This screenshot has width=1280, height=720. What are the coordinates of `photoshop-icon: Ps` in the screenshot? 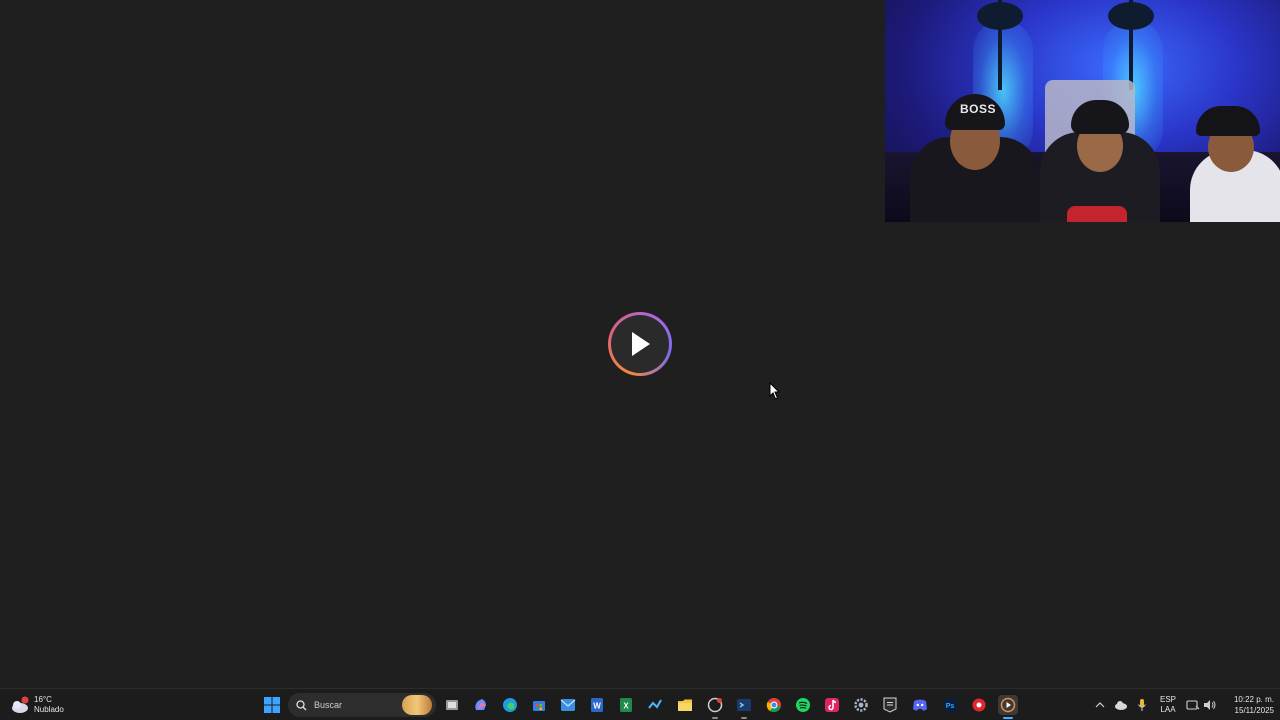 It's located at (950, 705).